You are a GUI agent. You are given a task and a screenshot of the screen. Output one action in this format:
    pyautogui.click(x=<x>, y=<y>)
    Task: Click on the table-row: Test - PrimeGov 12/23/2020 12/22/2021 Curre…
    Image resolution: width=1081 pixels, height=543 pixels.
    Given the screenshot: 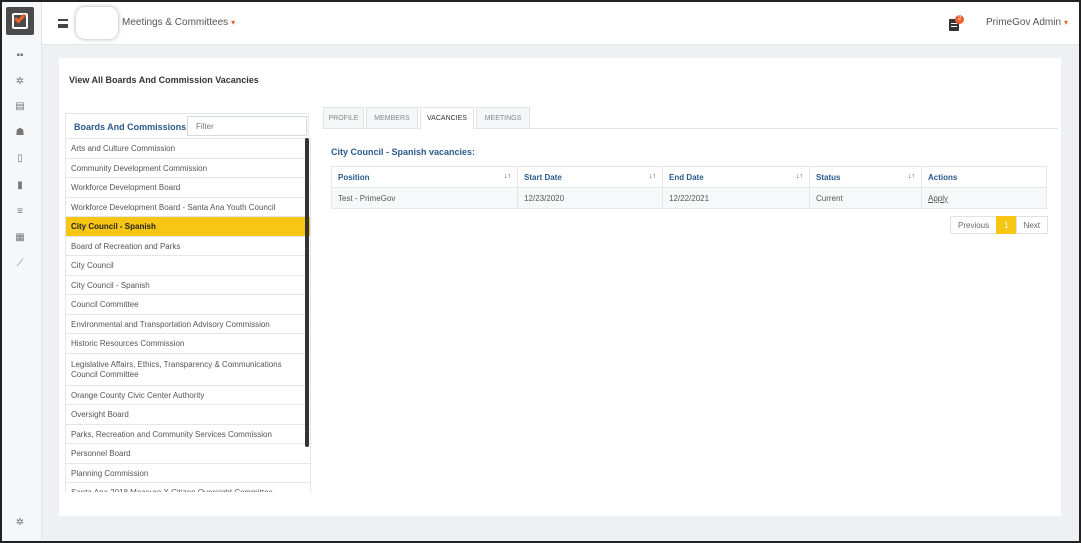 What is the action you would take?
    pyautogui.click(x=689, y=198)
    